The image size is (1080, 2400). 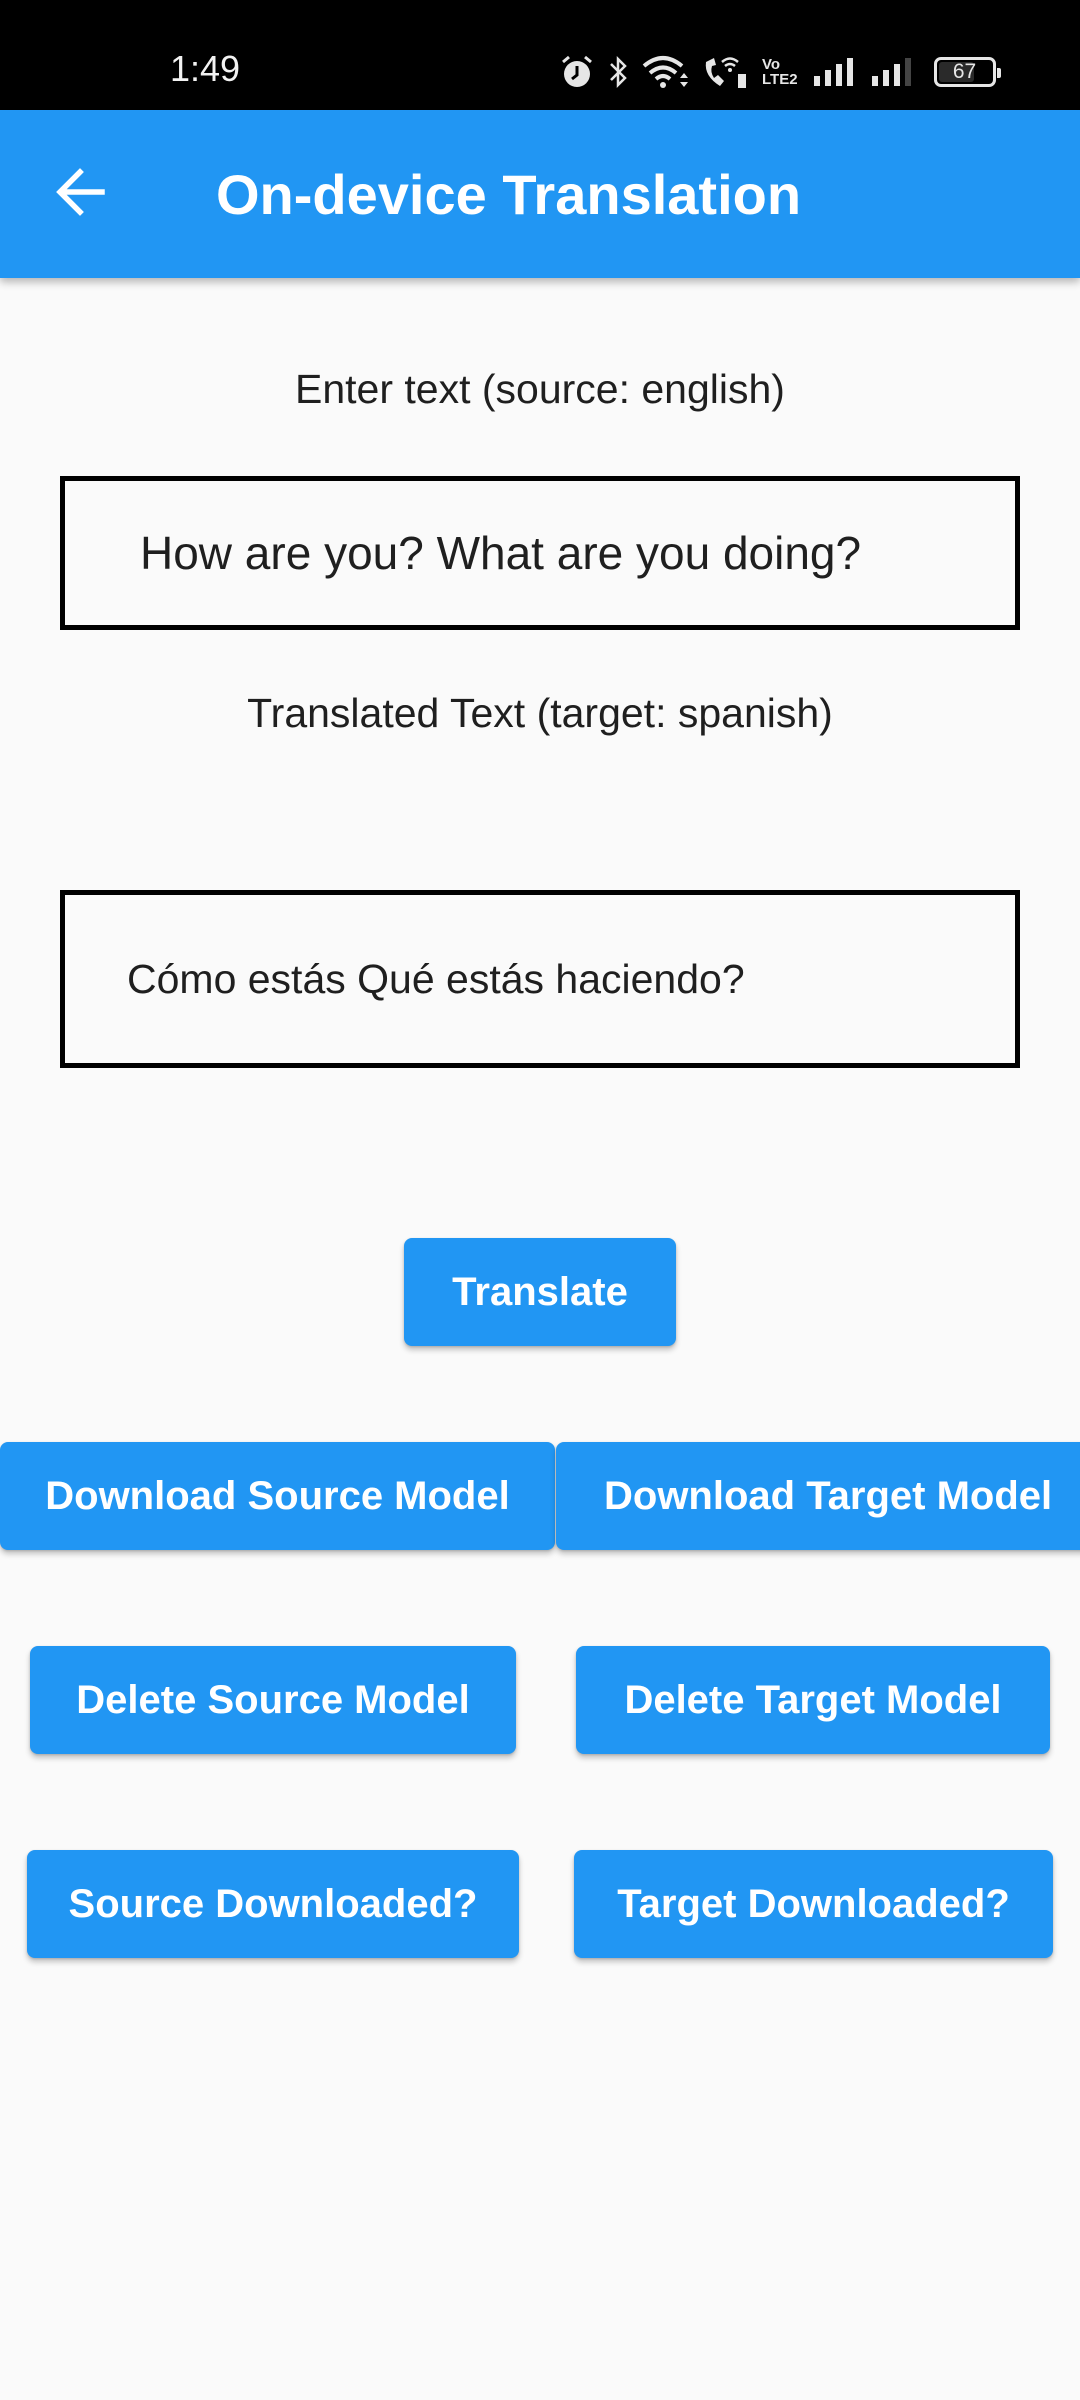 I want to click on battery-icon: 67, so click(x=967, y=72).